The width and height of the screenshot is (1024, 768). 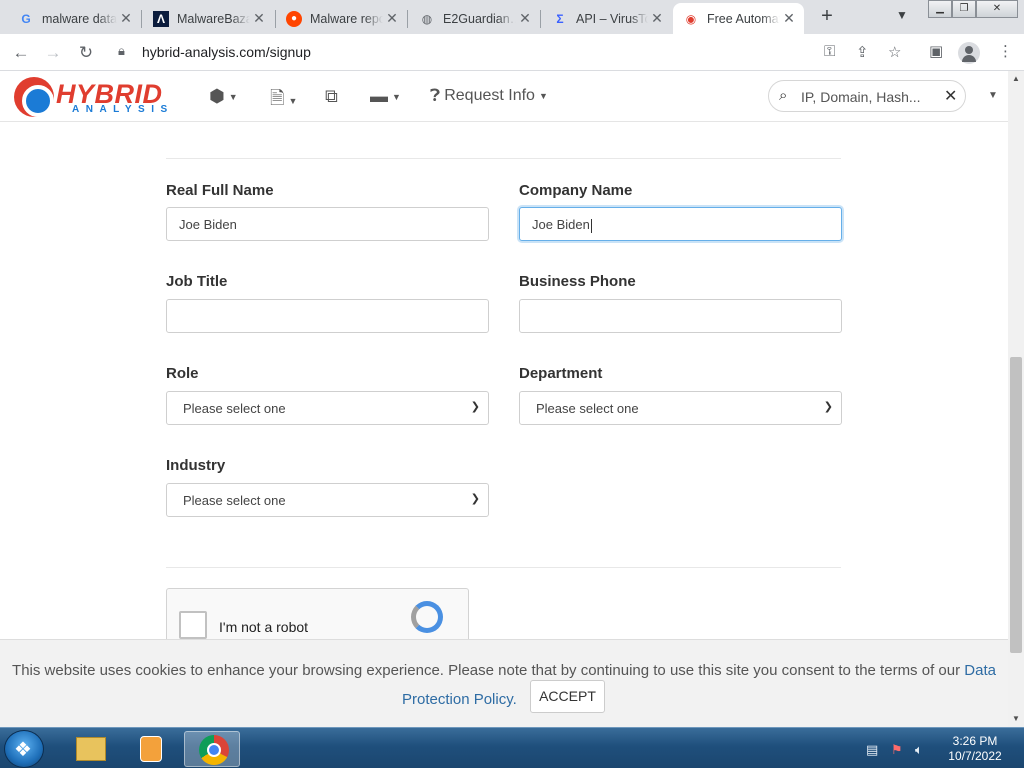 I want to click on scrollbar-thumb, so click(x=1016, y=505).